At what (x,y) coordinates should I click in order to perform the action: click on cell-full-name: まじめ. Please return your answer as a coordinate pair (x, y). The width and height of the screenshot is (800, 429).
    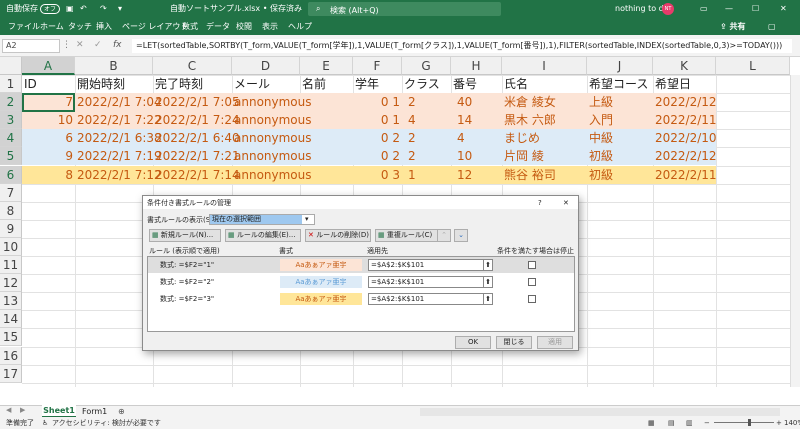
    Looking at the image, I should click on (544, 138).